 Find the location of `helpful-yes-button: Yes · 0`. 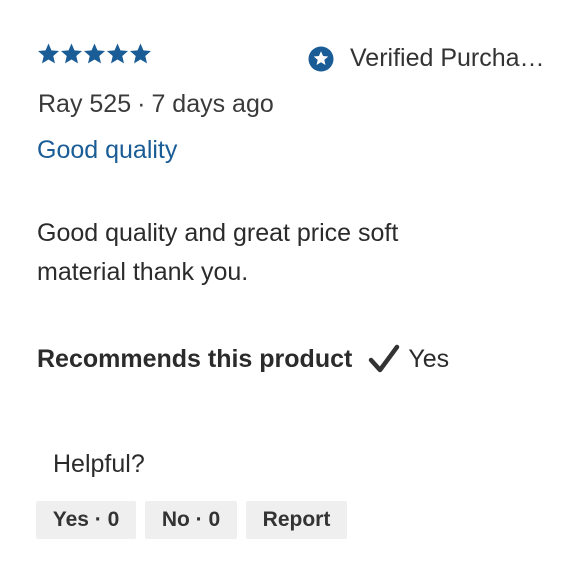

helpful-yes-button: Yes · 0 is located at coordinates (86, 520).